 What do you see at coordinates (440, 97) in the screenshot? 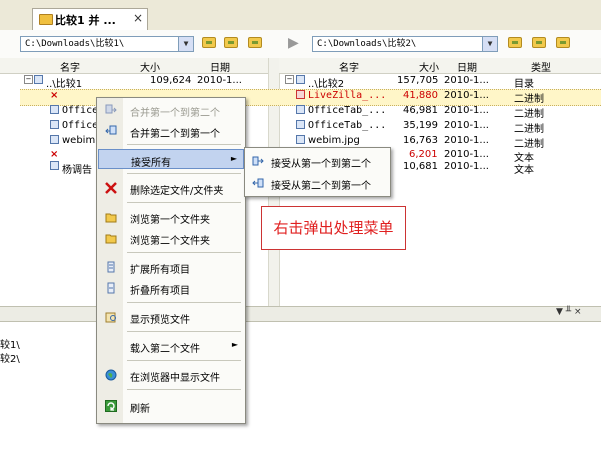
I see `table-row: LiveZilla_... 41,880 2010-1... 二进制` at bounding box center [440, 97].